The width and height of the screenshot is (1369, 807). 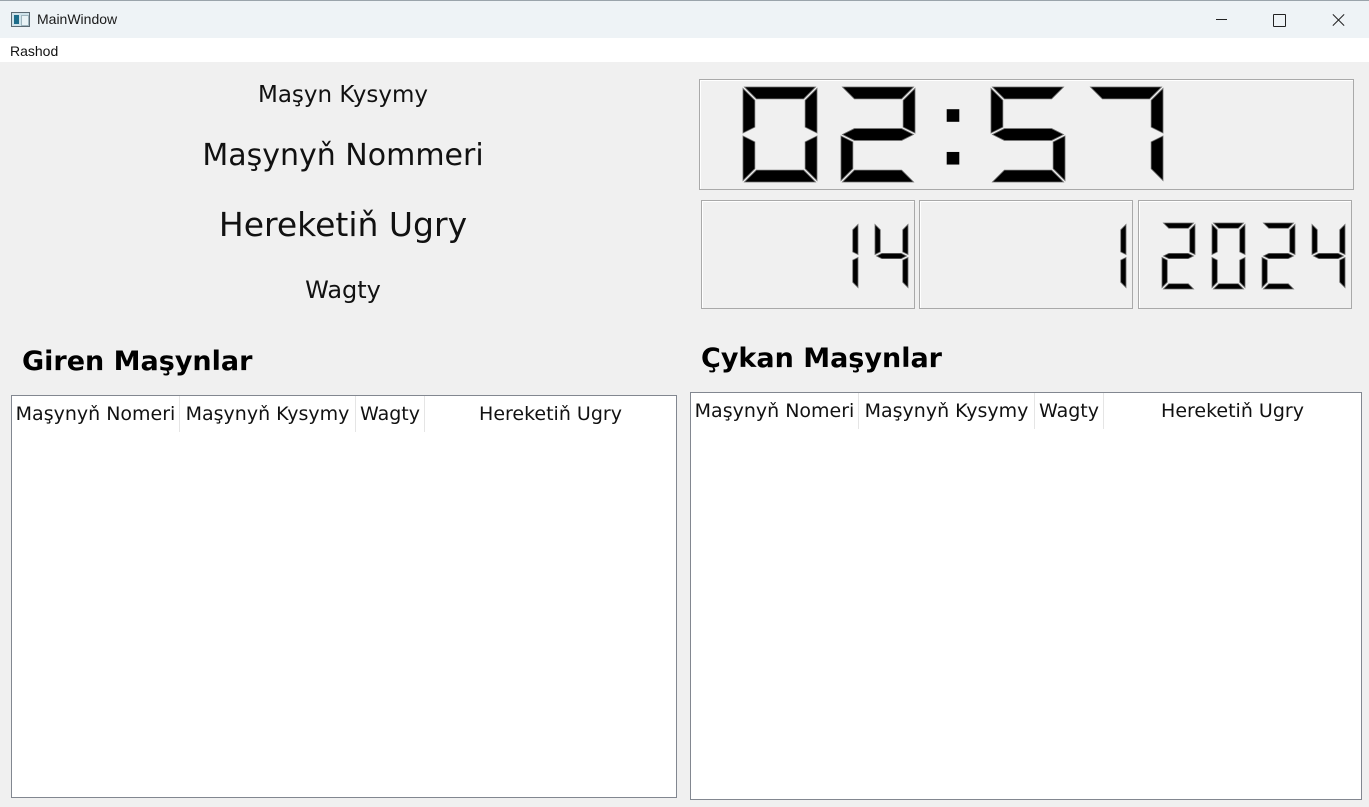 I want to click on date-year-digits, so click(x=1253, y=256).